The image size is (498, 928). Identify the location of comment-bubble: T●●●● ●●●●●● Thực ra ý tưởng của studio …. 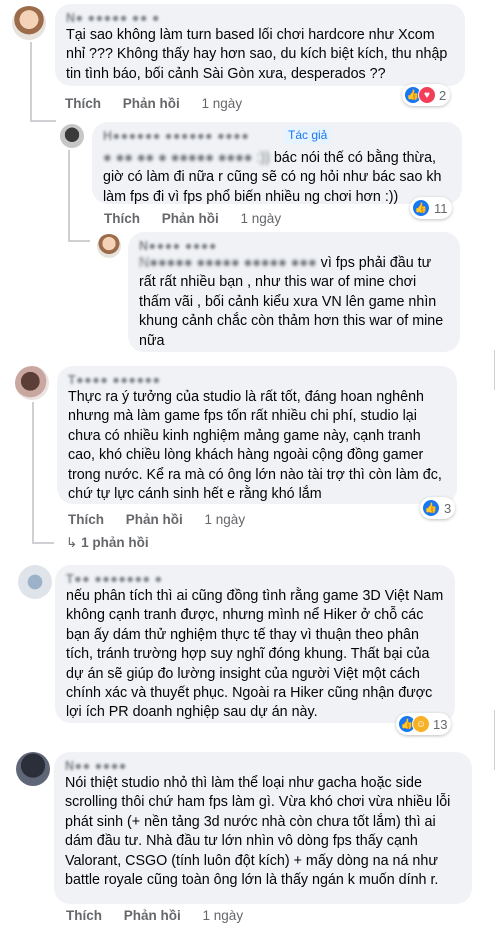
(257, 435).